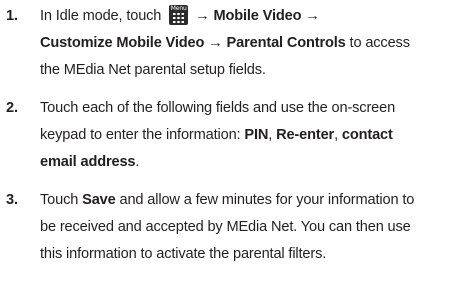  I want to click on step-line: email address., so click(256, 162).